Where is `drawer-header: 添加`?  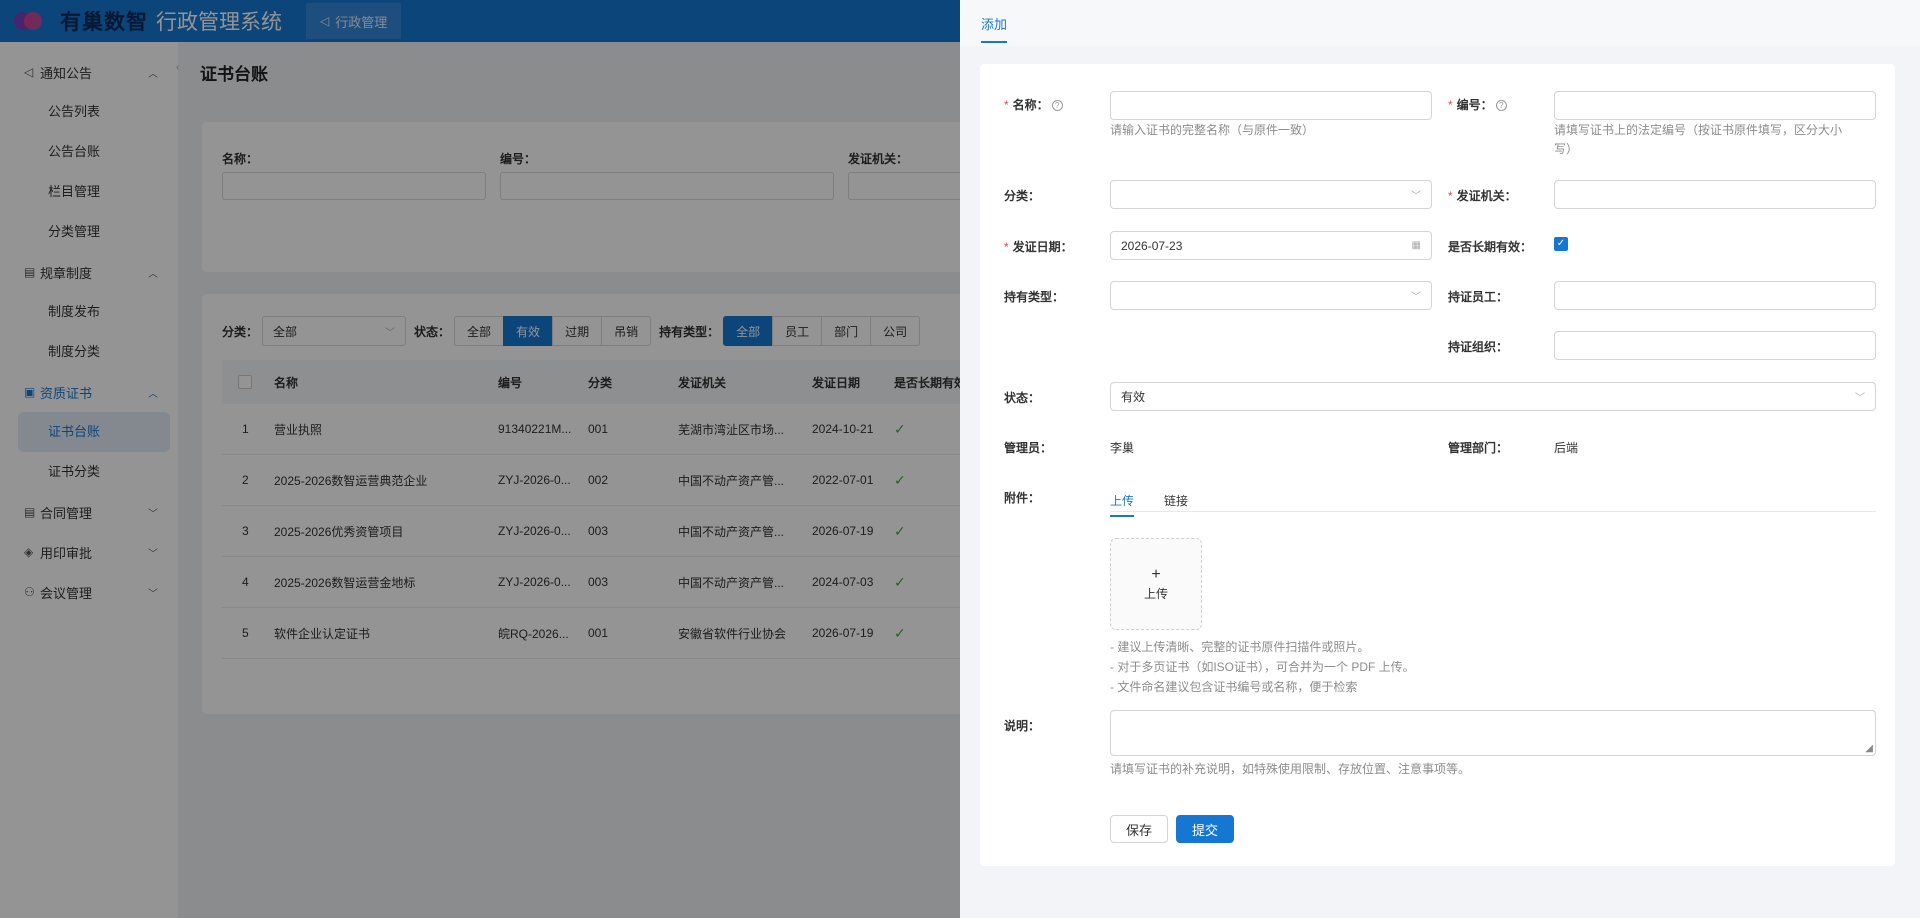 drawer-header: 添加 is located at coordinates (1440, 23).